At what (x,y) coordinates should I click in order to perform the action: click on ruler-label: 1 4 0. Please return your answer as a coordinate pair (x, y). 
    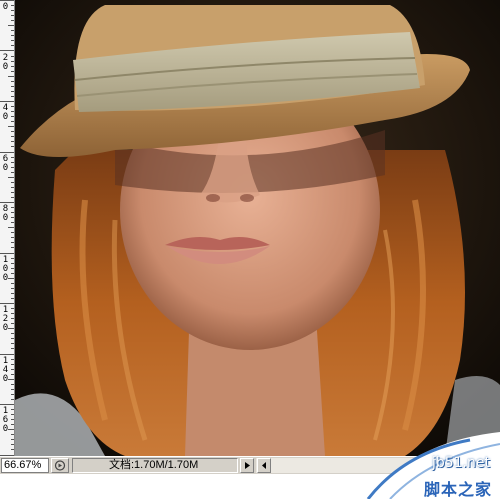
    Looking at the image, I should click on (5, 370).